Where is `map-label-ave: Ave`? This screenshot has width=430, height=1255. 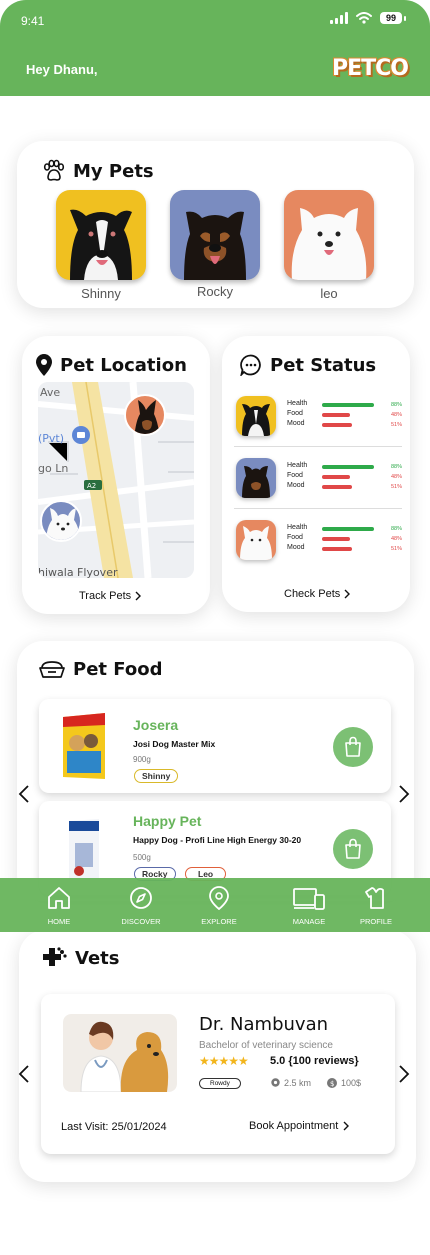 map-label-ave: Ave is located at coordinates (50, 392).